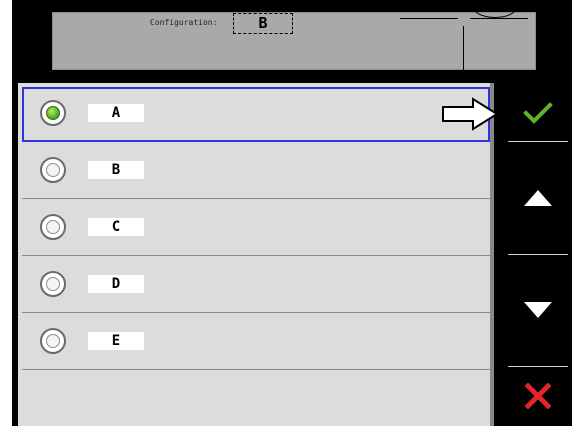  I want to click on option-label-d: D, so click(116, 284).